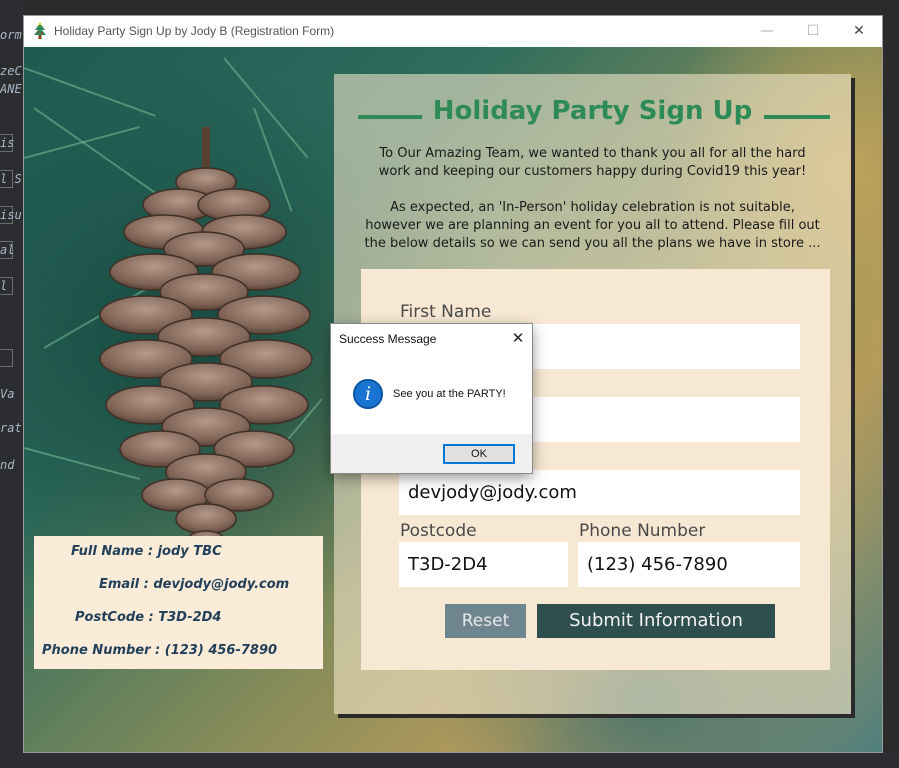 The height and width of the screenshot is (768, 899). What do you see at coordinates (7, 465) in the screenshot?
I see `ide-code-fragment: nd` at bounding box center [7, 465].